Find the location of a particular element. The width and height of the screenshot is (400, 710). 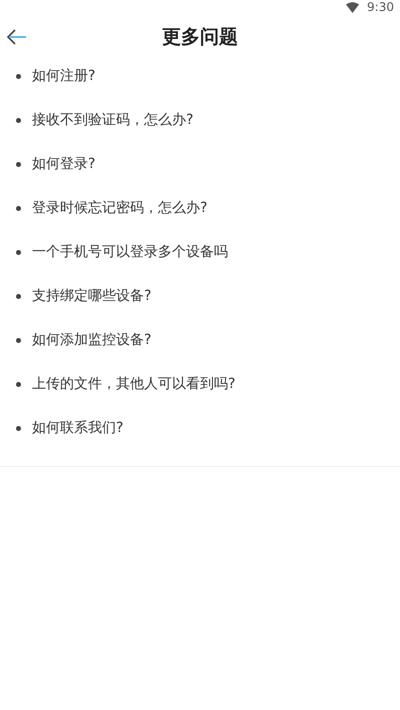

question-link: 如何登录? is located at coordinates (200, 164).